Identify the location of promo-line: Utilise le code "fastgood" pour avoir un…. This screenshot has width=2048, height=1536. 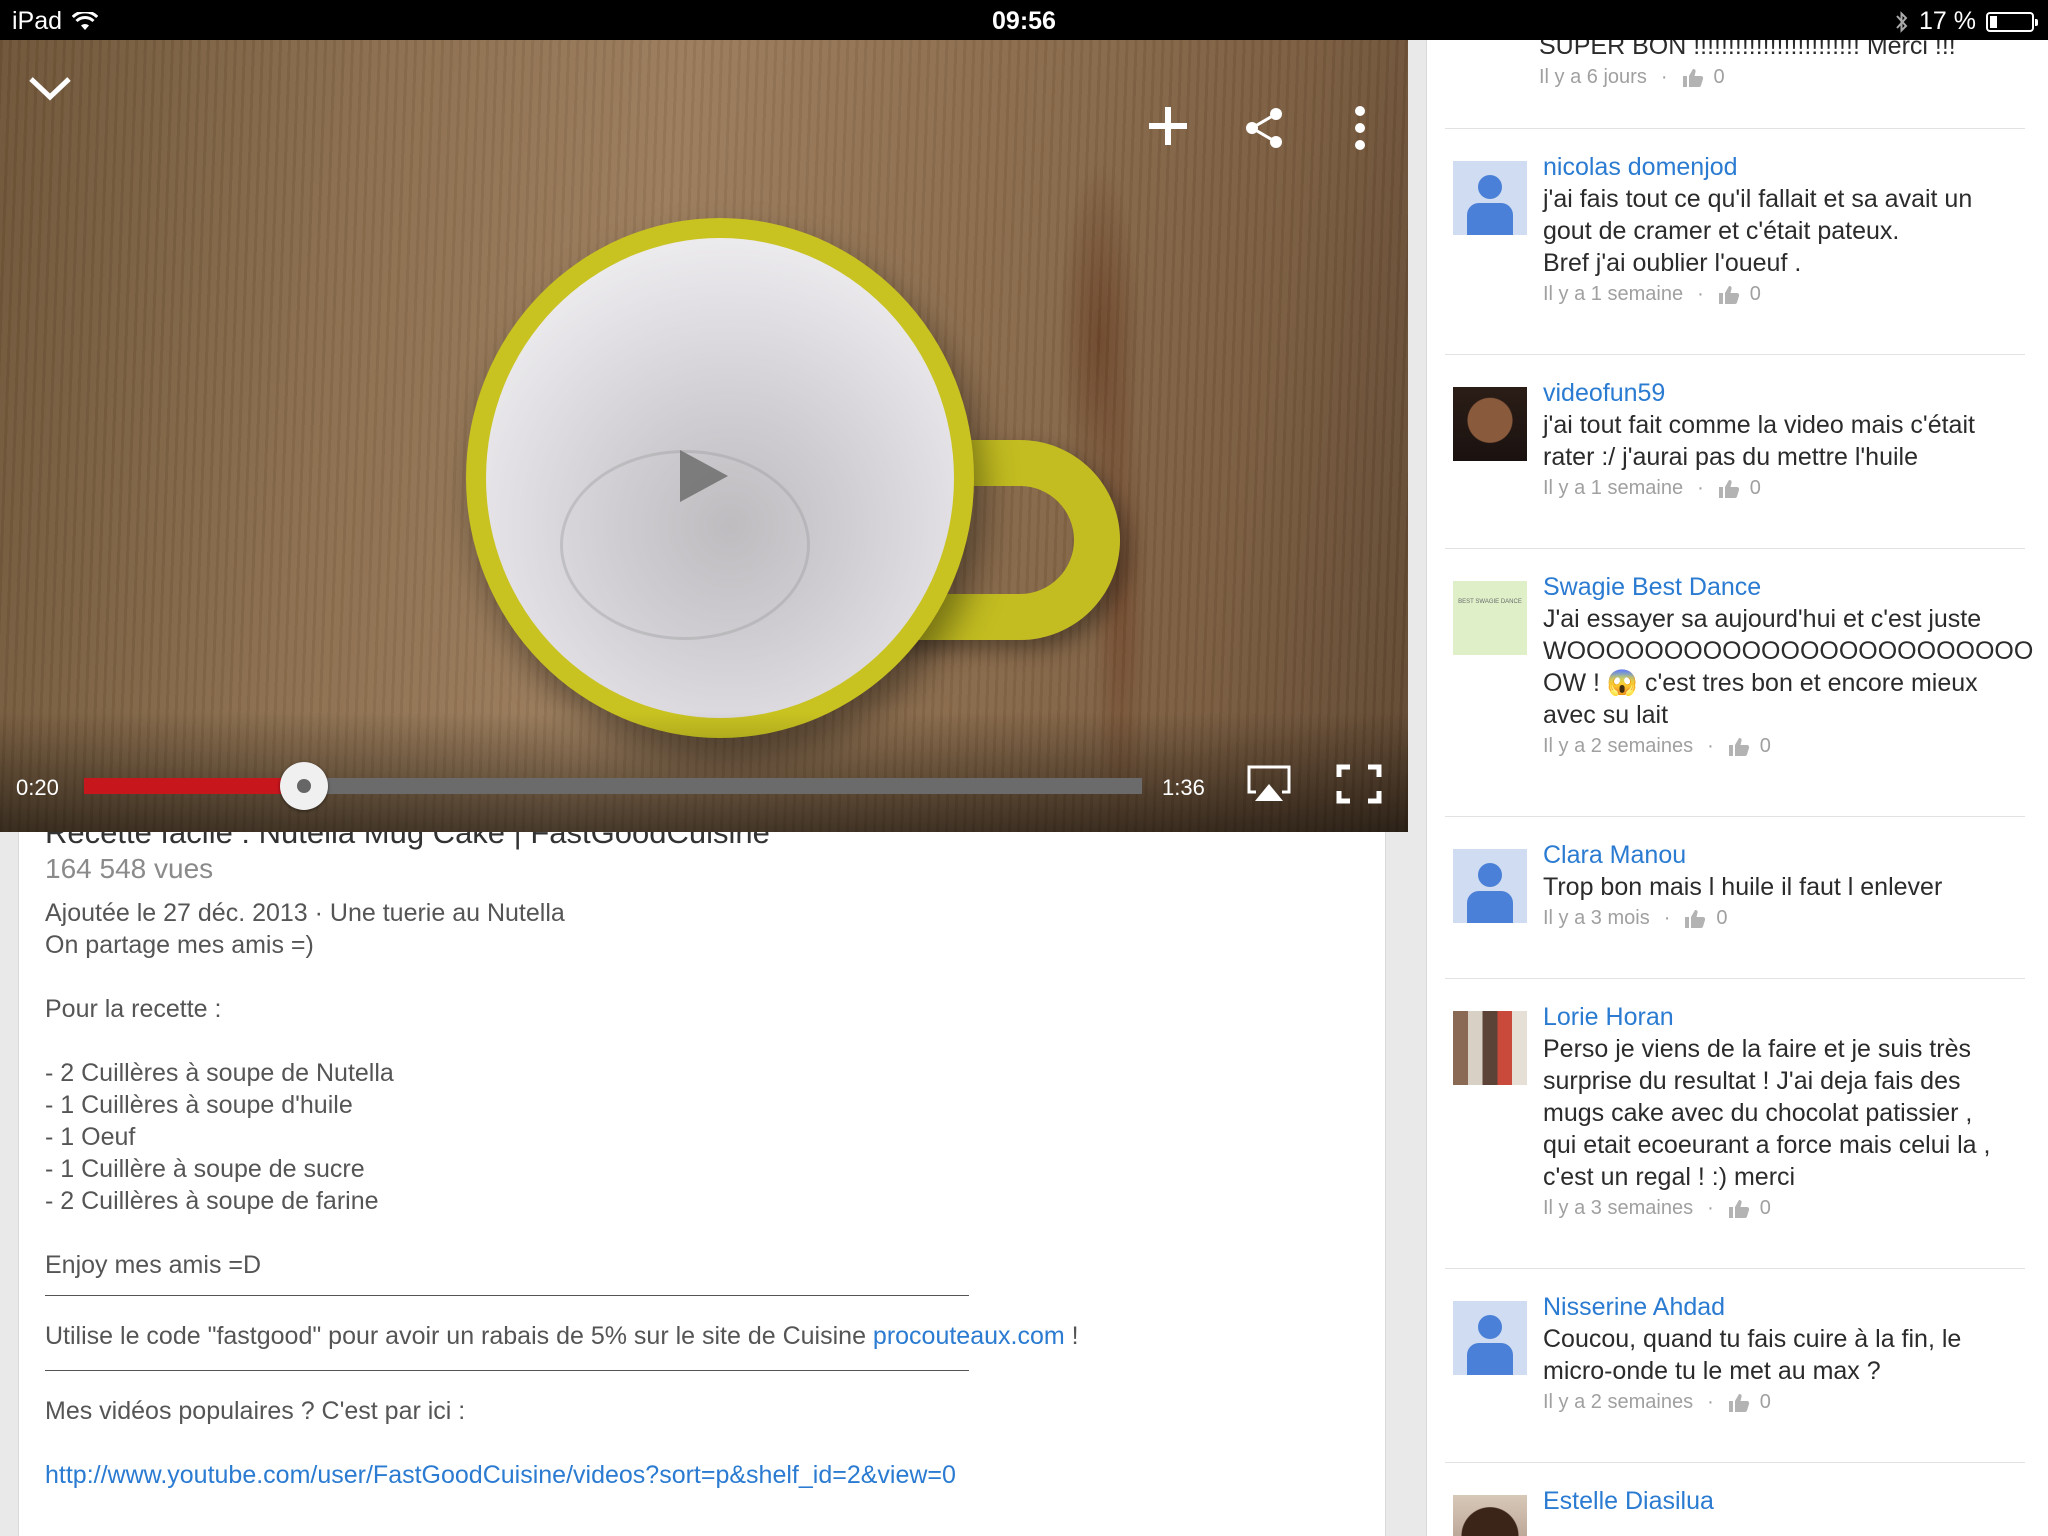
(695, 1336).